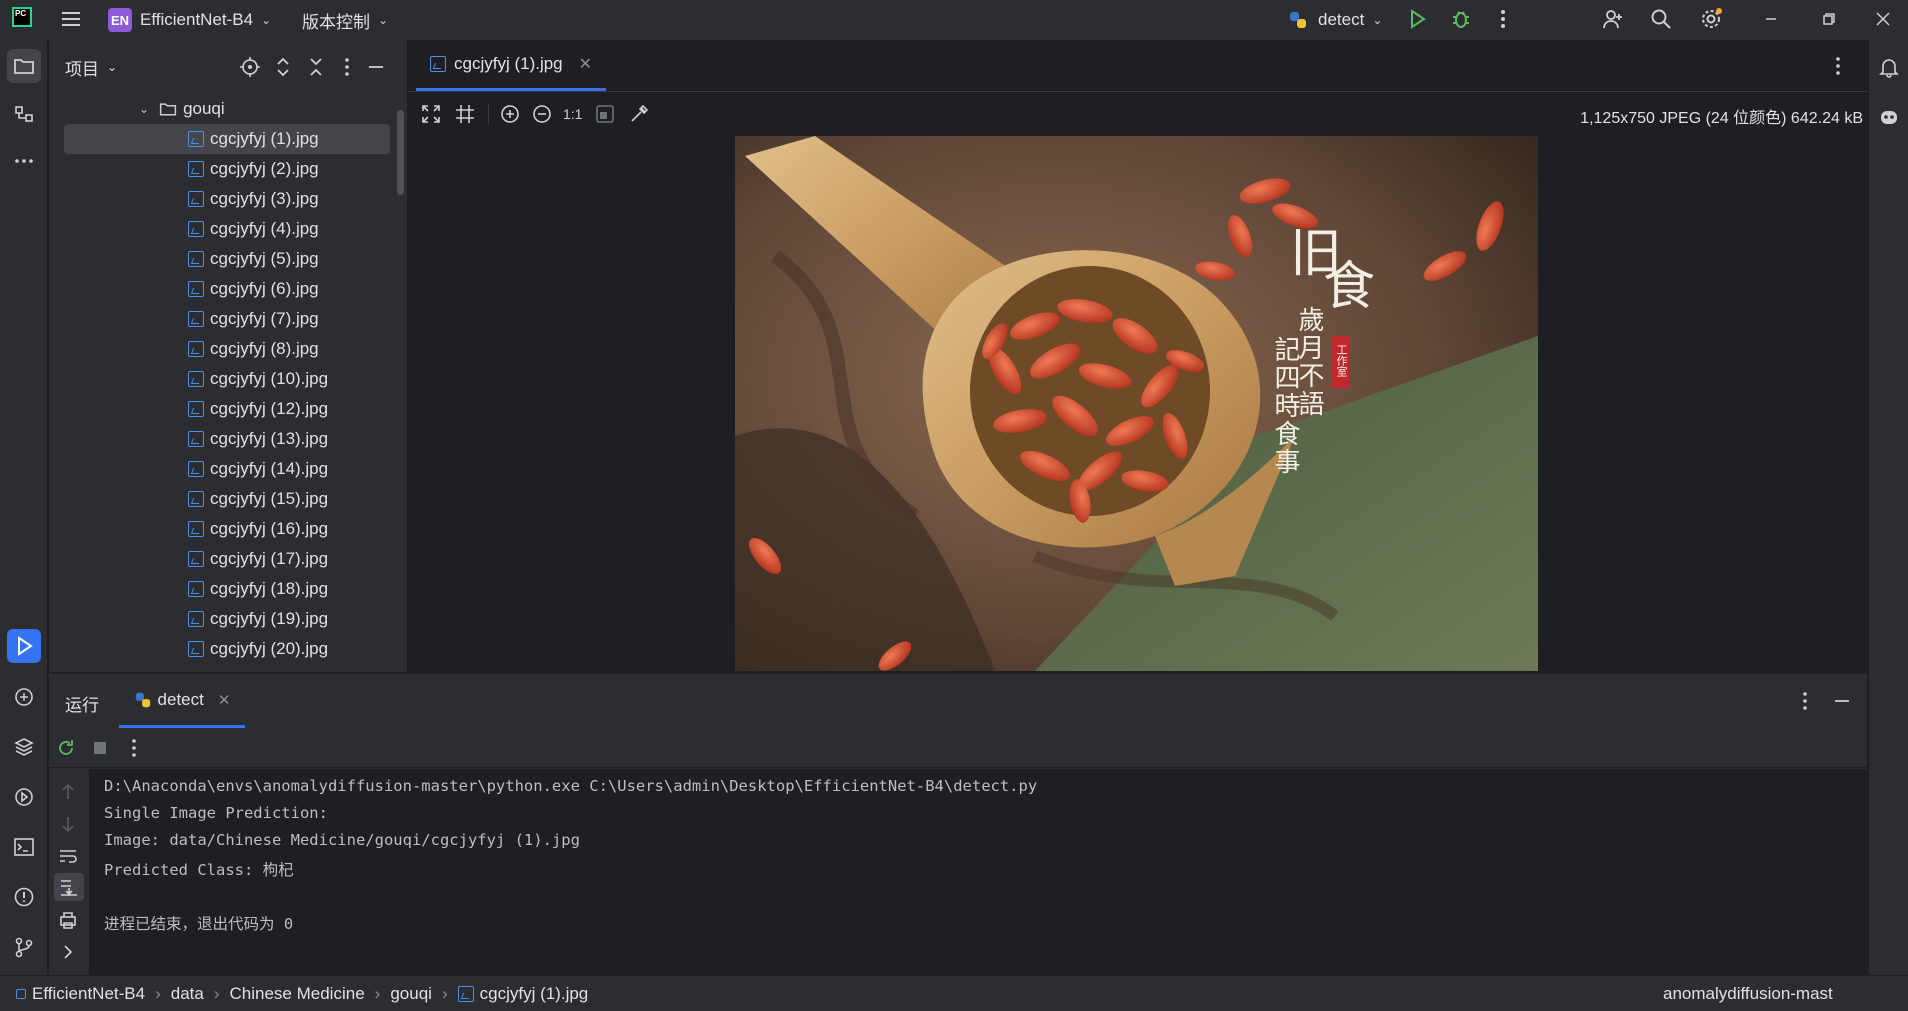 The width and height of the screenshot is (1908, 1011). I want to click on run-tab-detect: detect ✕, so click(182, 701).